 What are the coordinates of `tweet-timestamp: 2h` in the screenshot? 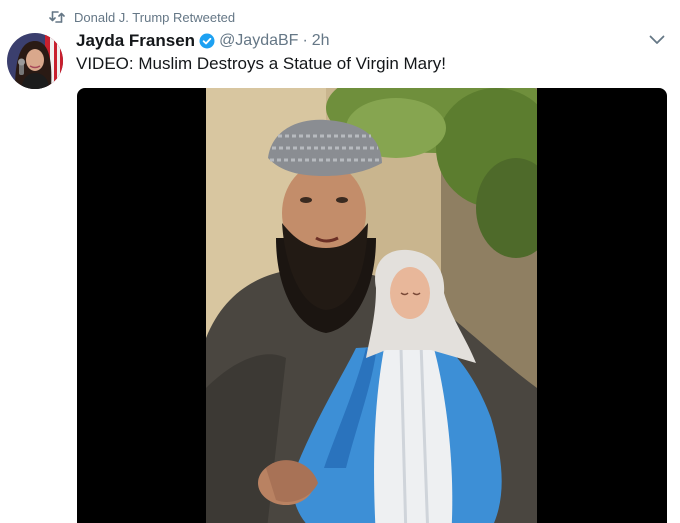 It's located at (321, 41).